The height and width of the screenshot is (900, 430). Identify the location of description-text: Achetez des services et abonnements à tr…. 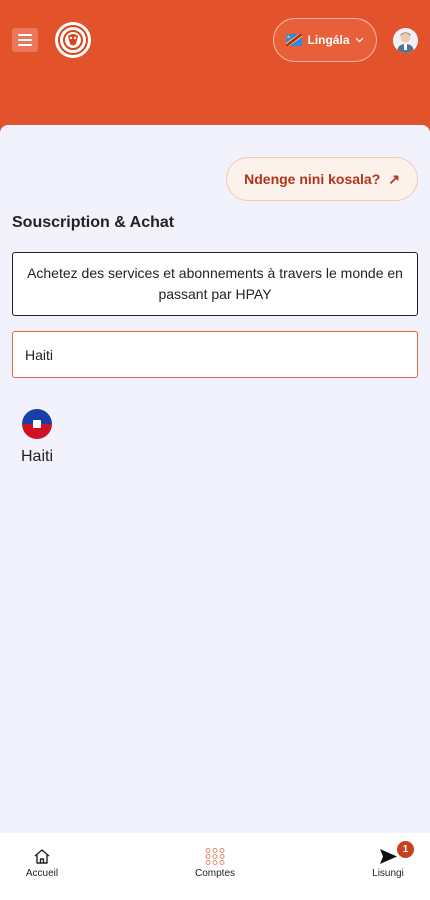
(215, 283).